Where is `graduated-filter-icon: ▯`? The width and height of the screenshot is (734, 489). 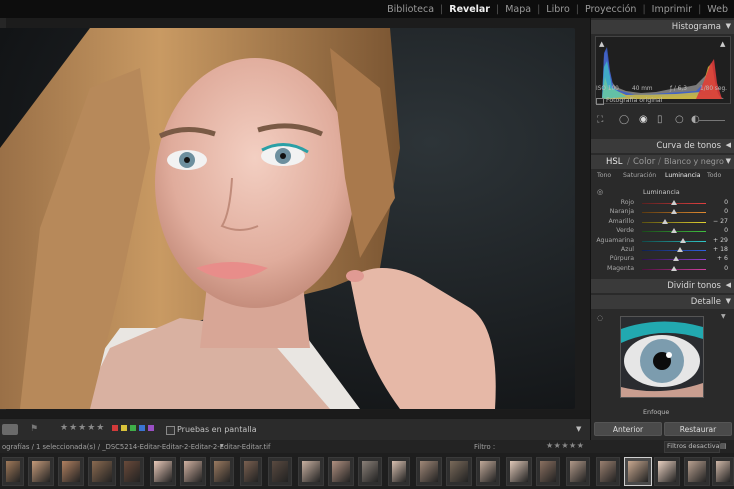
graduated-filter-icon: ▯ is located at coordinates (660, 119).